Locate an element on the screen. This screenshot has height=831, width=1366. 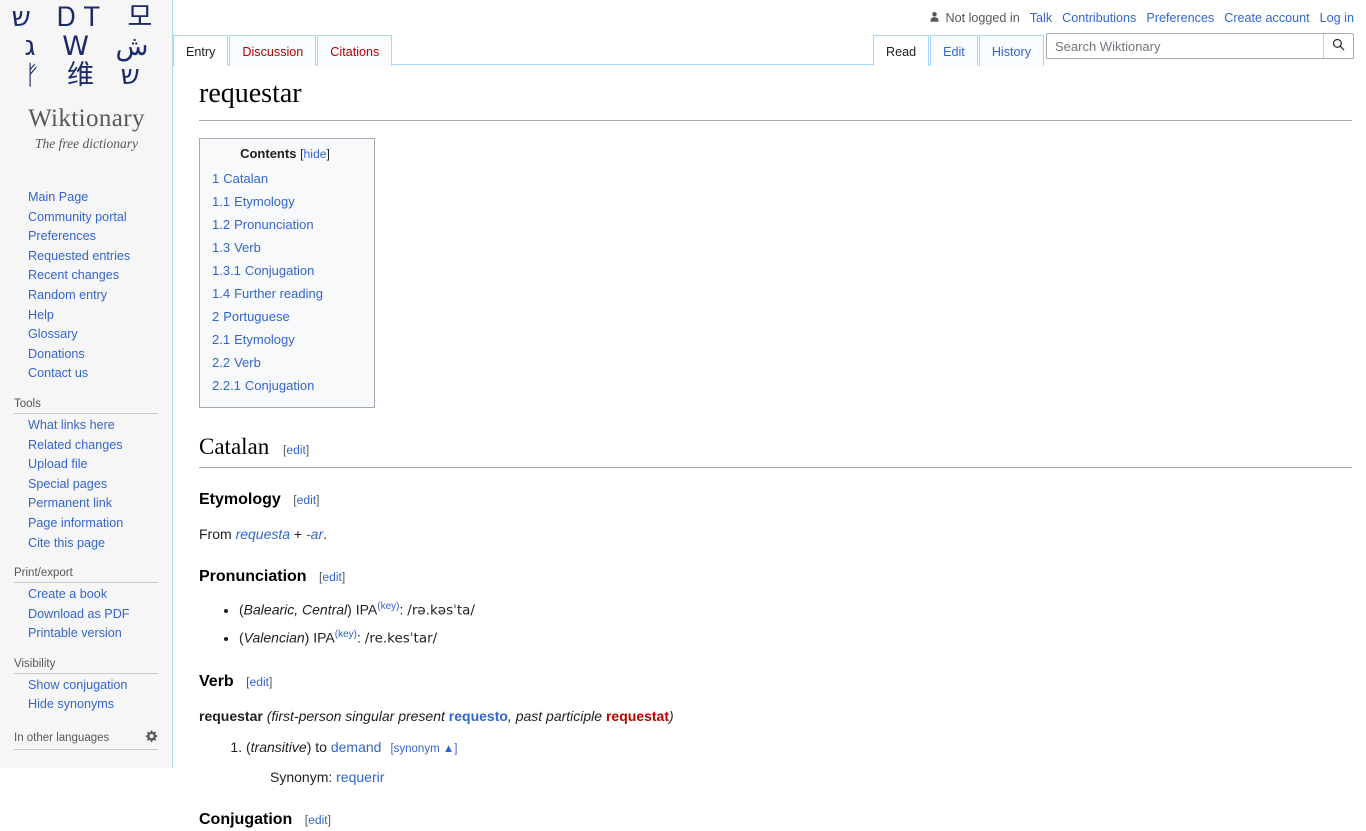
sidebar-item-recent-changes: Recent changes is located at coordinates (86, 276).